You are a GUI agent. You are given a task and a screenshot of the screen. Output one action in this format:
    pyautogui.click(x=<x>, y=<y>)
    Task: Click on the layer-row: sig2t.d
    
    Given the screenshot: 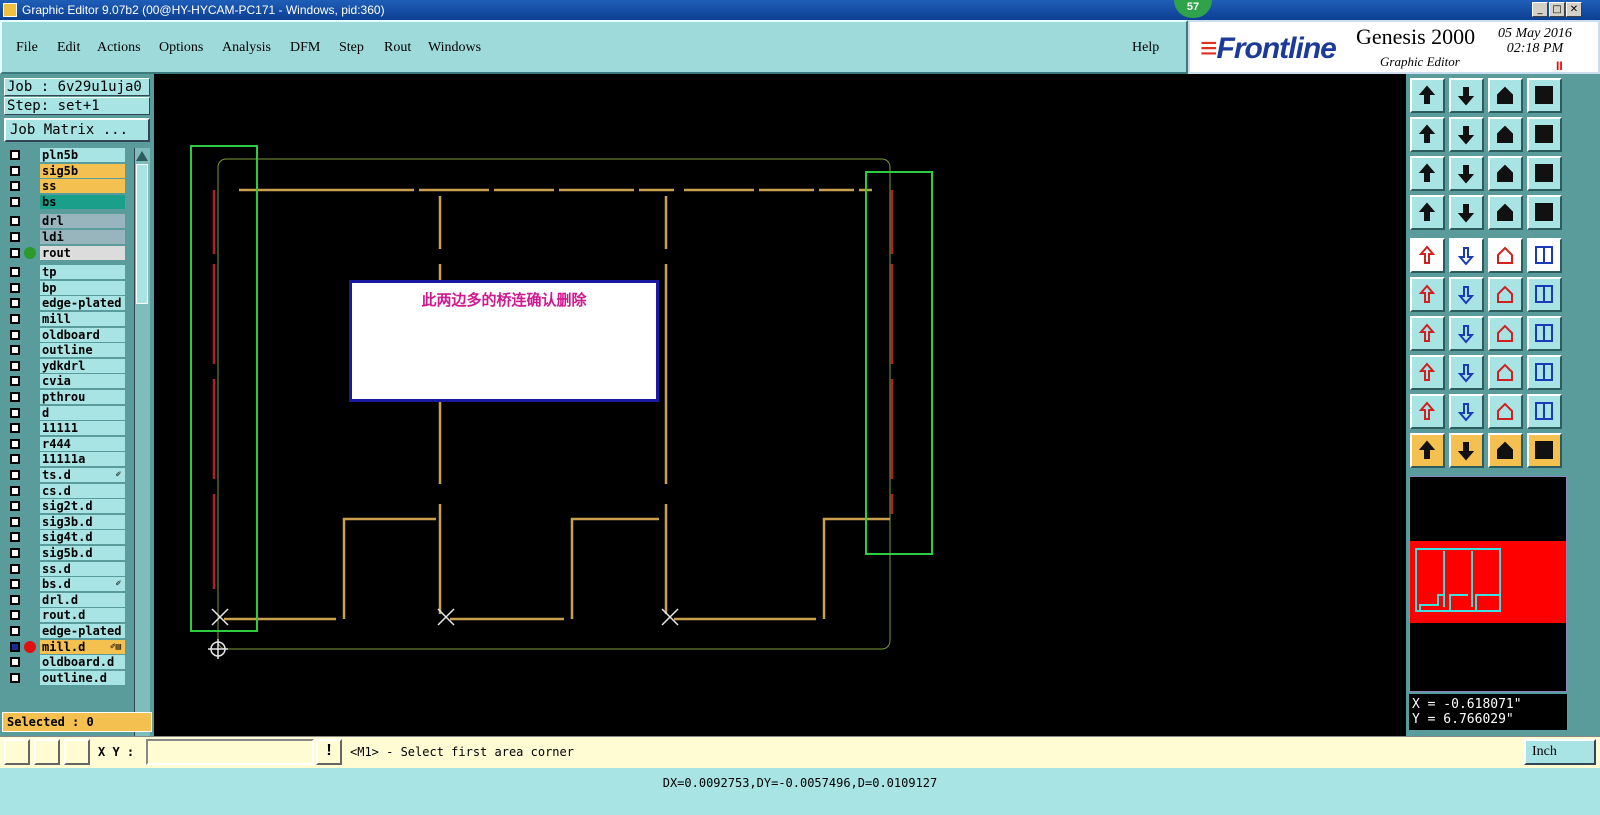 What is the action you would take?
    pyautogui.click(x=66, y=506)
    